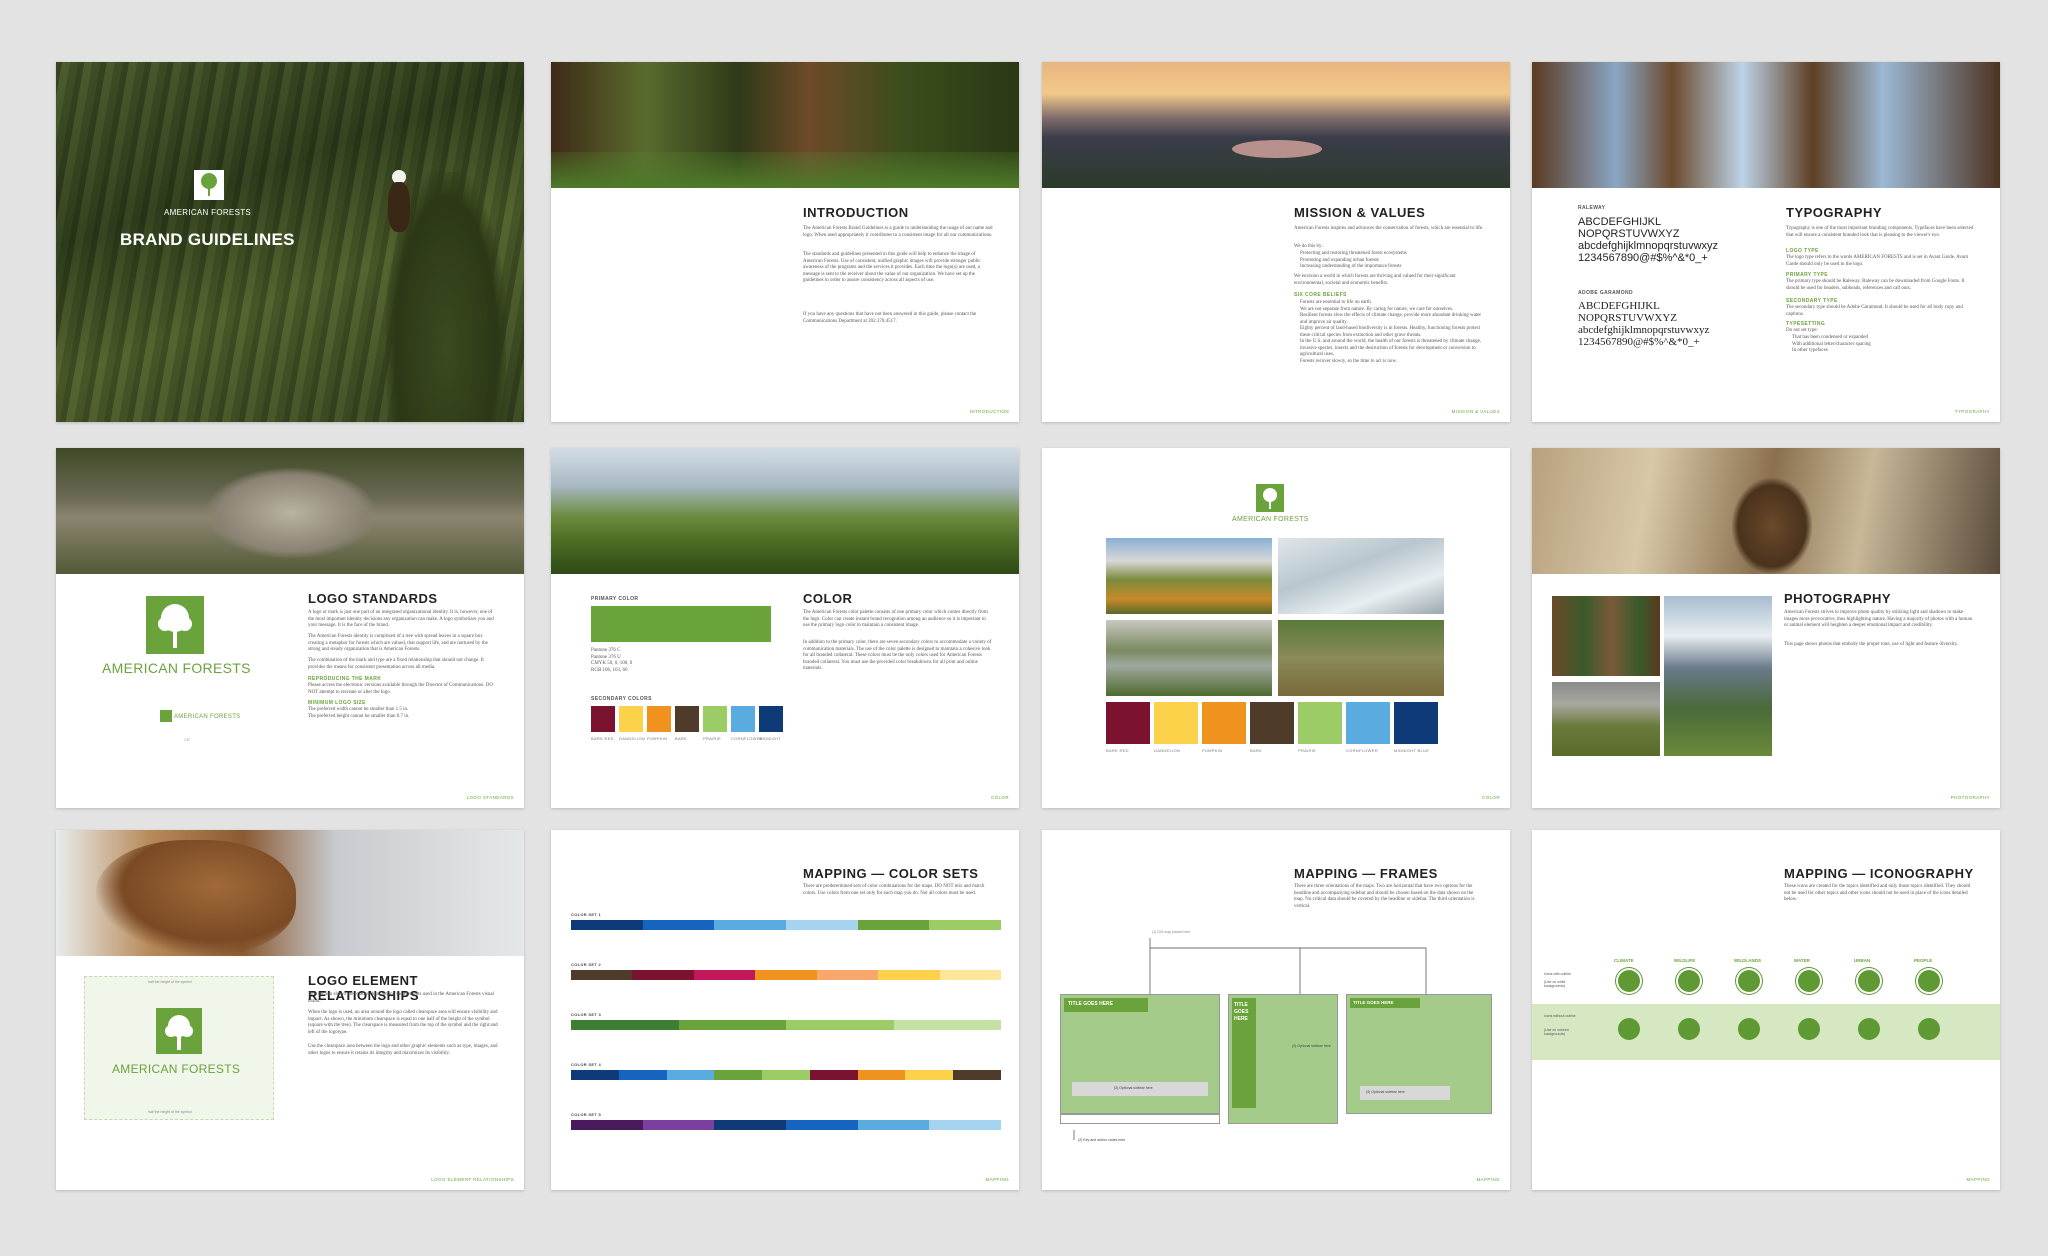  What do you see at coordinates (1212, 750) in the screenshot?
I see `palette-swatch-label: PUMPKIN` at bounding box center [1212, 750].